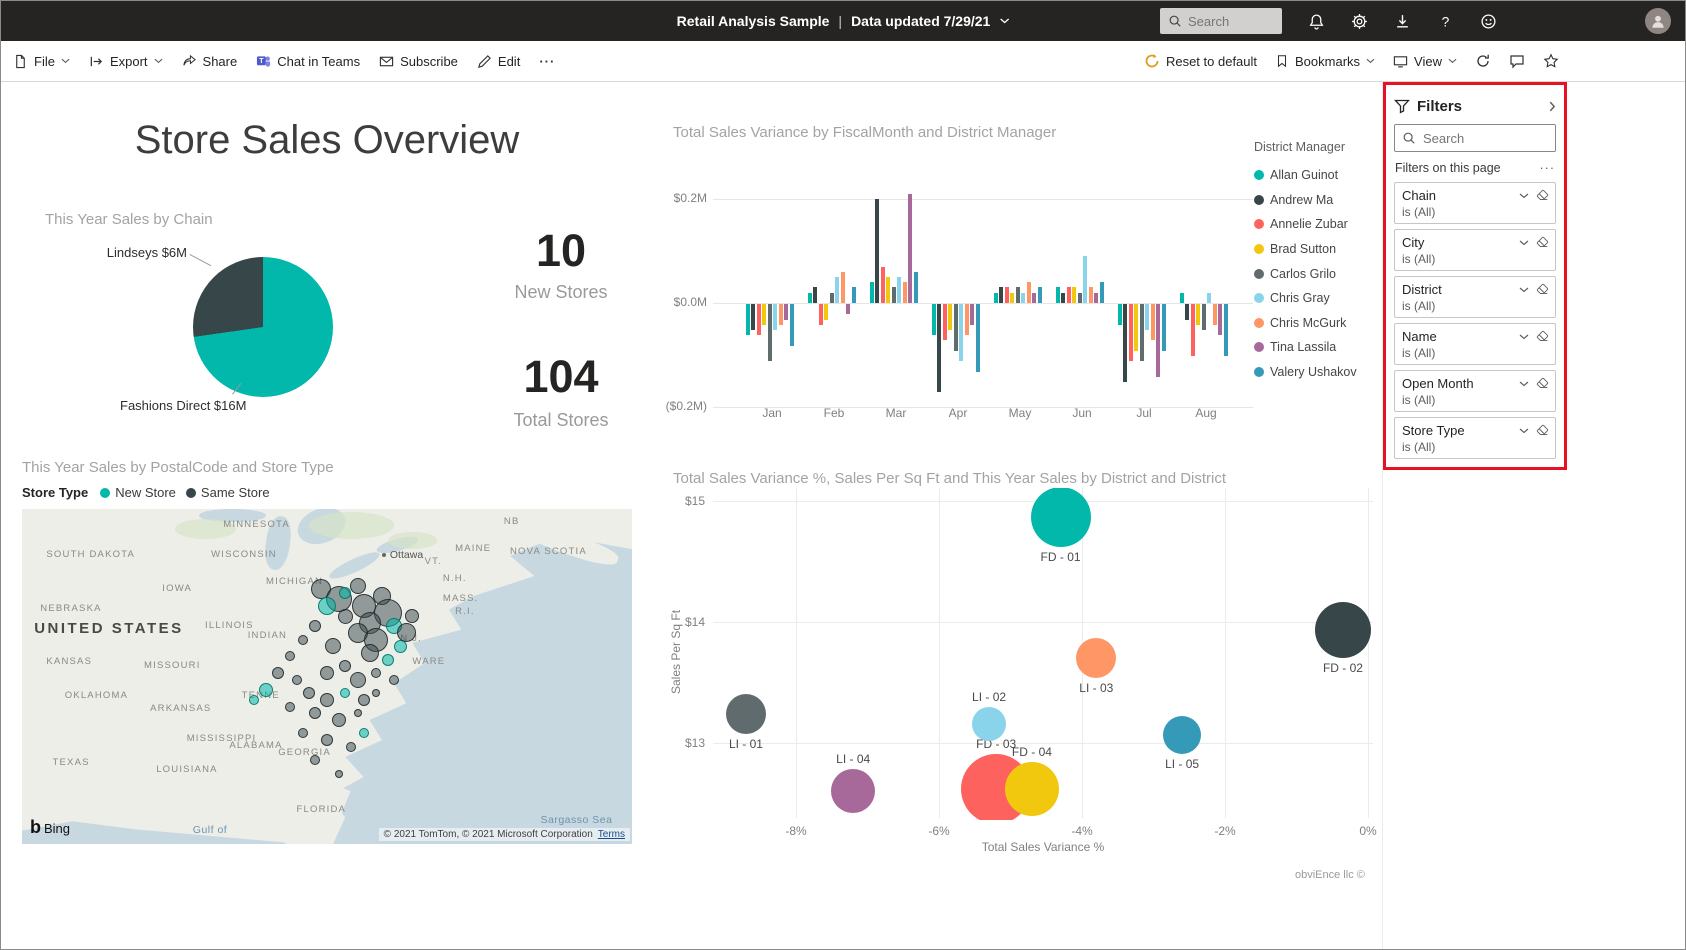 This screenshot has width=1686, height=950. I want to click on filters-more-options: ···, so click(1548, 168).